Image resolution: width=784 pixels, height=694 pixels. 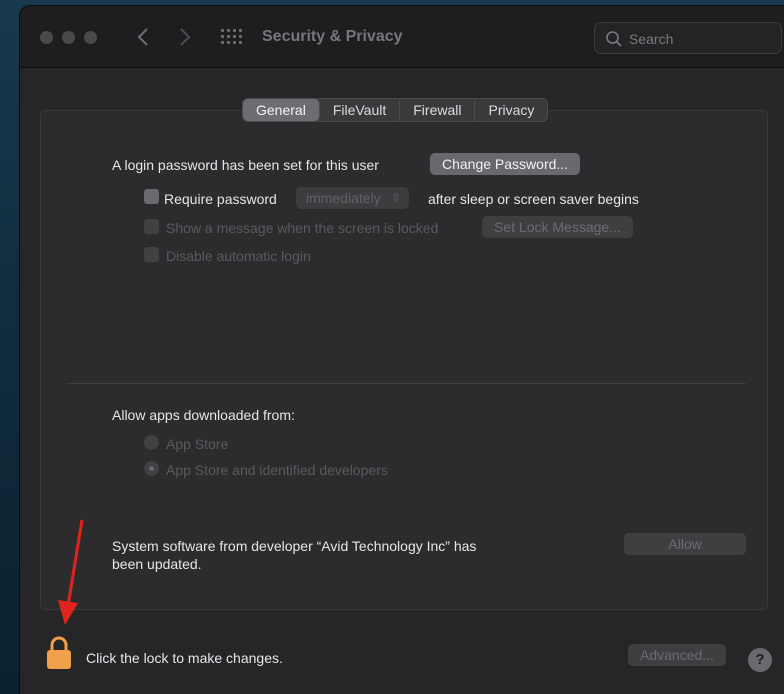 I want to click on close-window-button, so click(x=46, y=37).